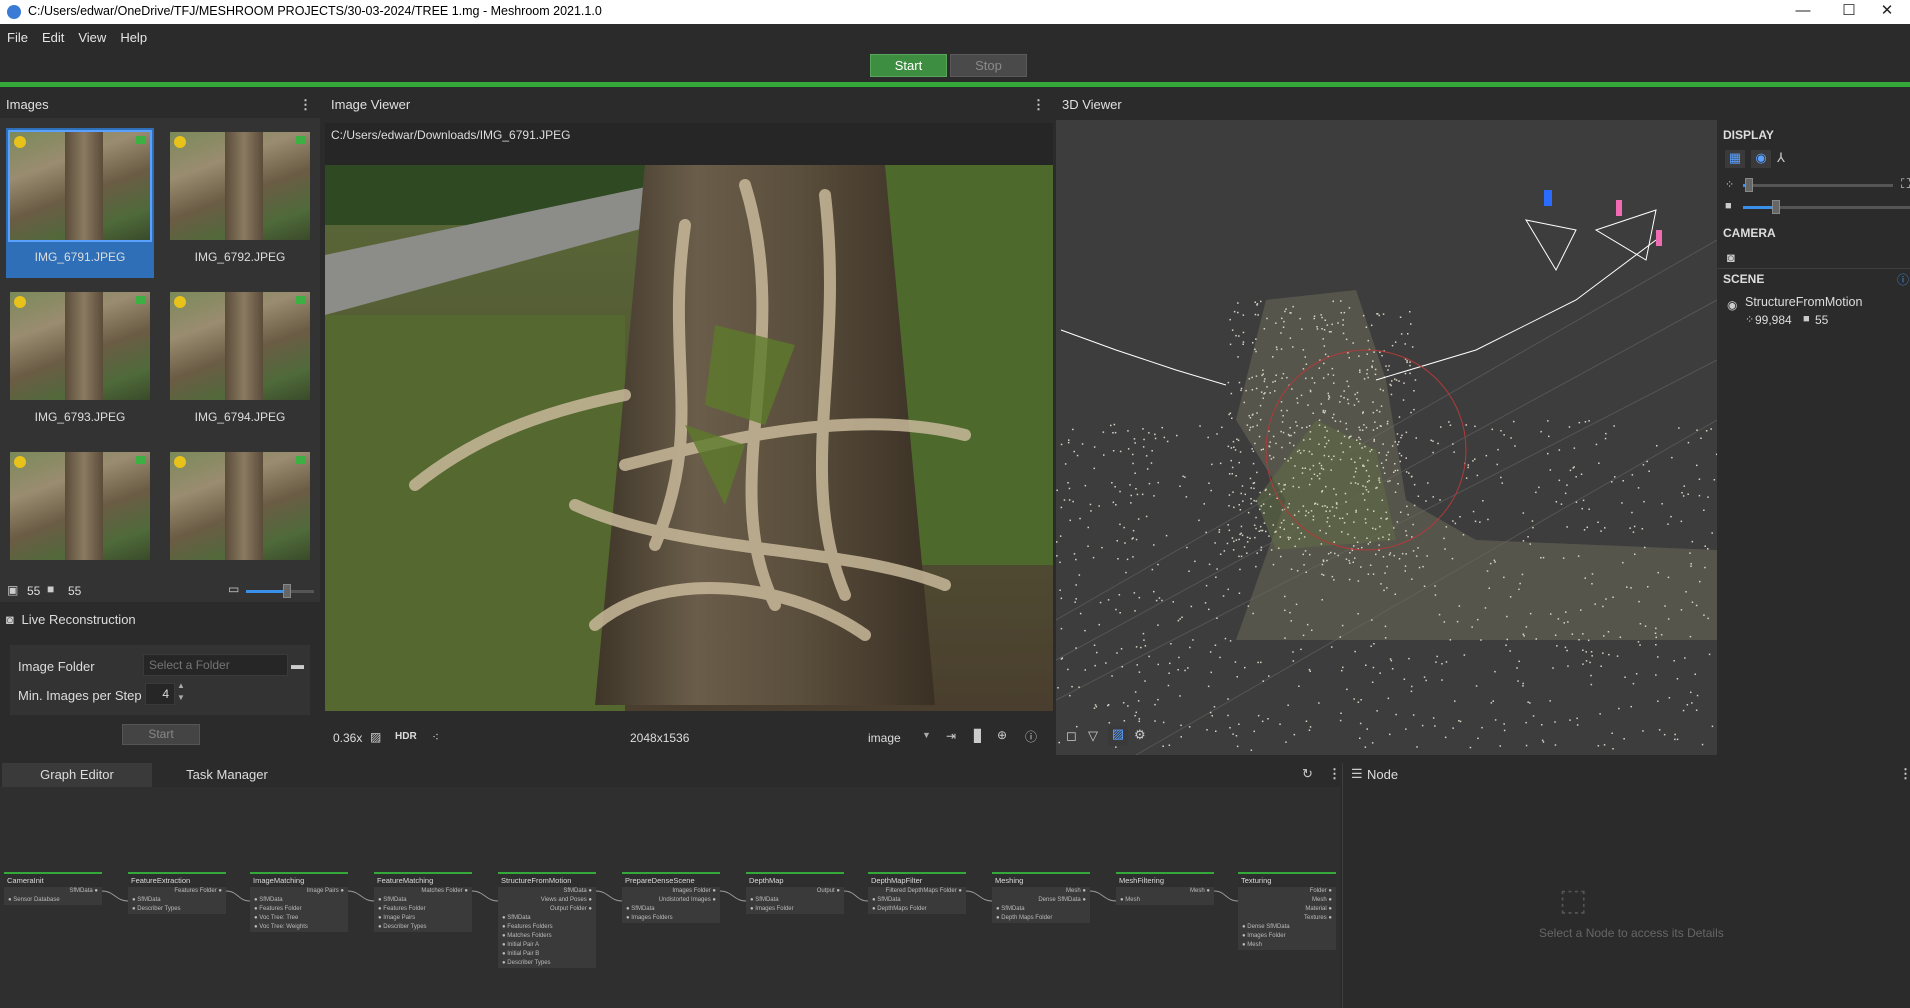  I want to click on thumbnail: IMG_6794.JPEG, so click(240, 363).